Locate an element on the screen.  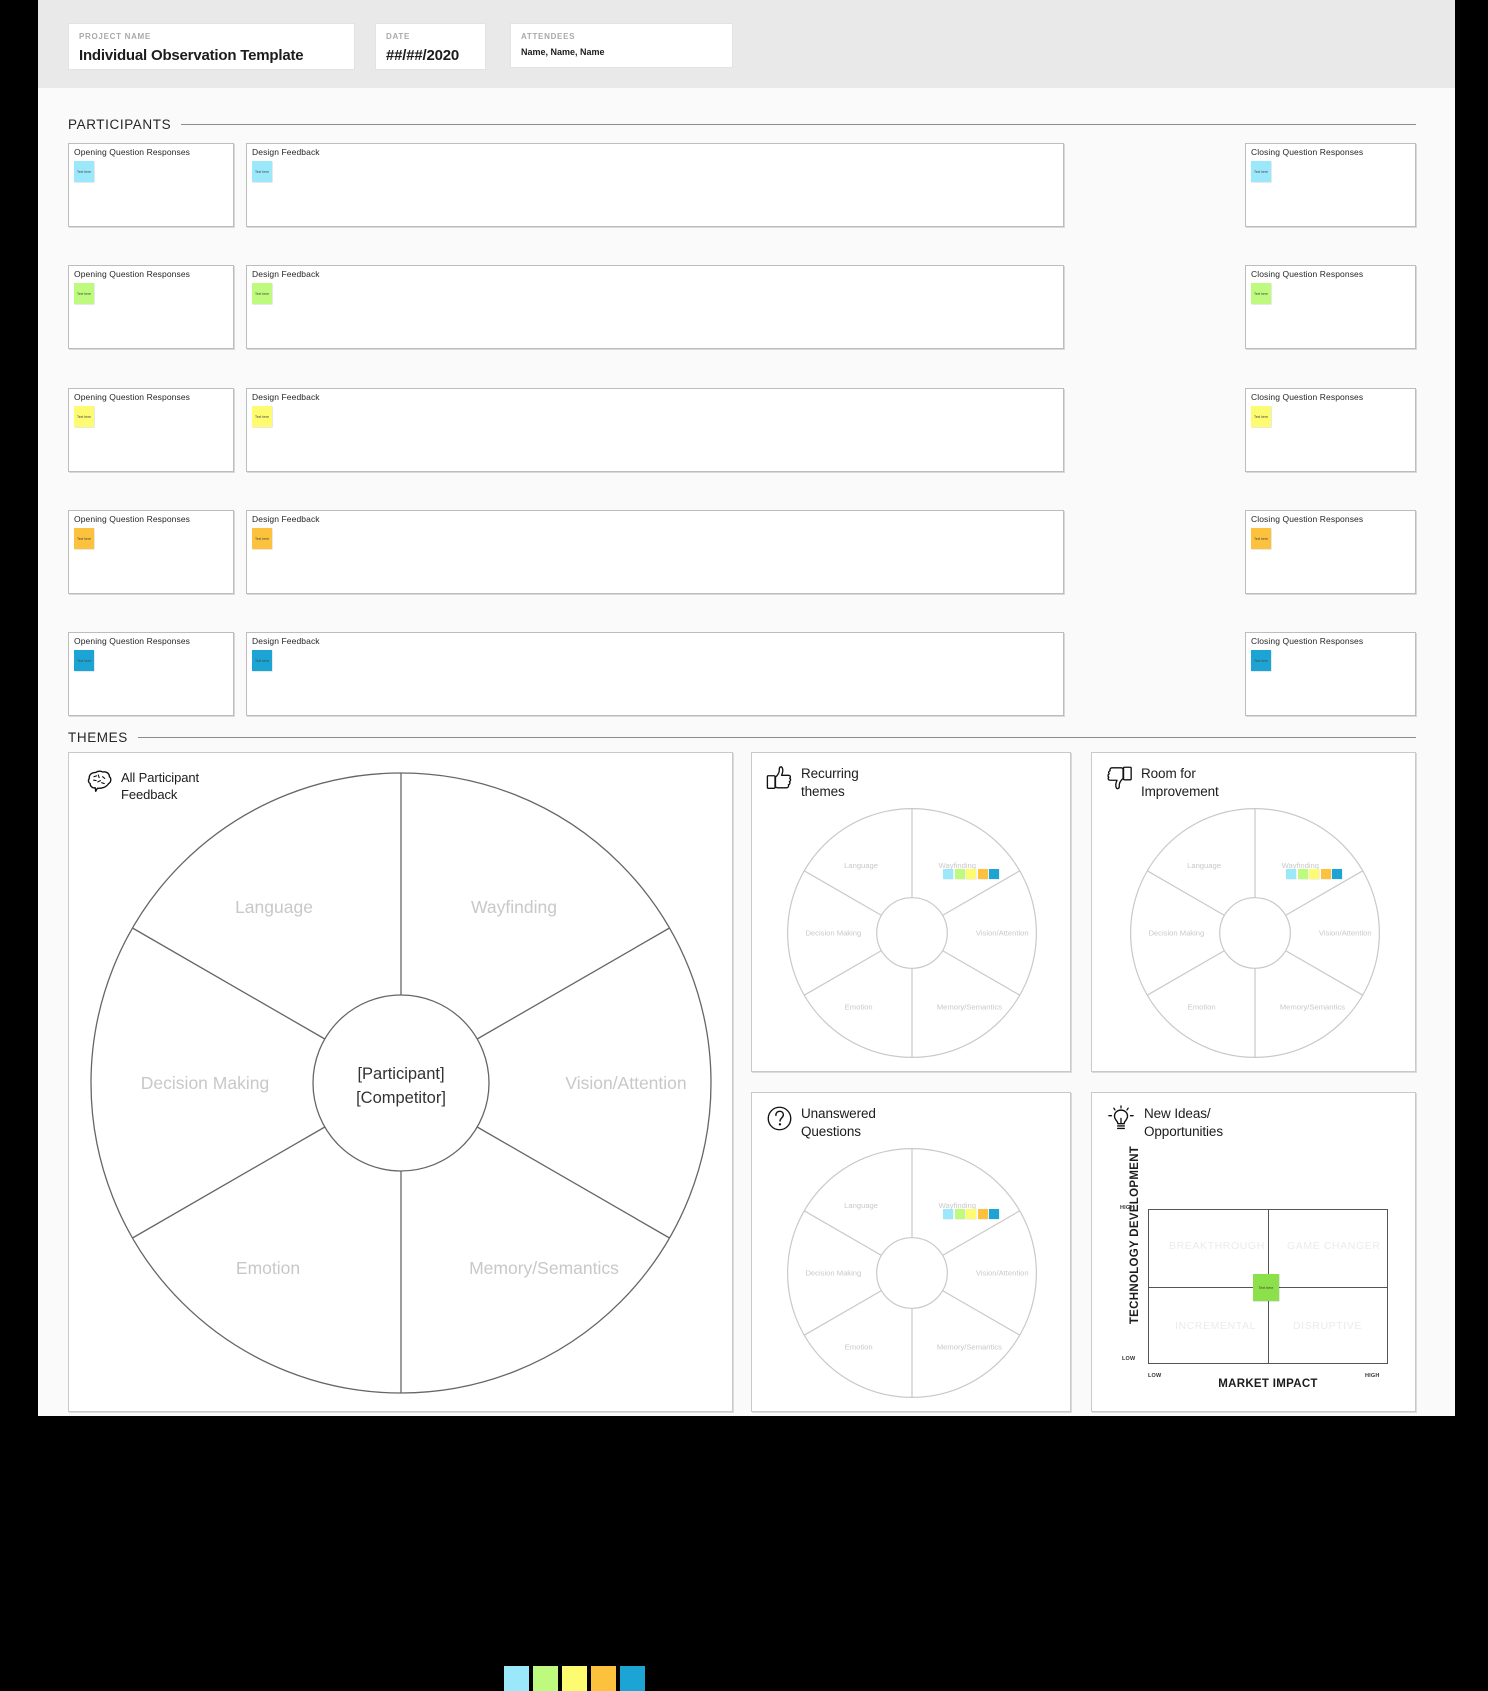
date-label: DATE is located at coordinates (398, 36).